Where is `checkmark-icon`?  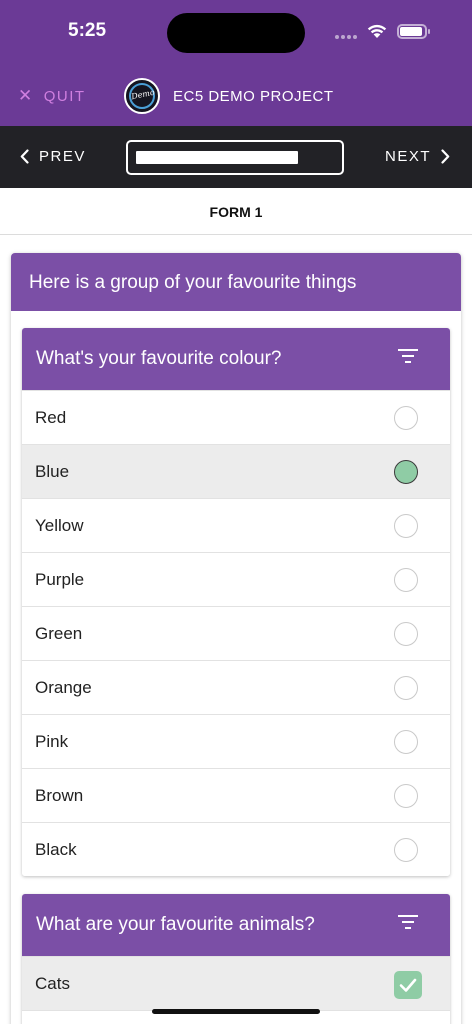
checkmark-icon is located at coordinates (408, 985).